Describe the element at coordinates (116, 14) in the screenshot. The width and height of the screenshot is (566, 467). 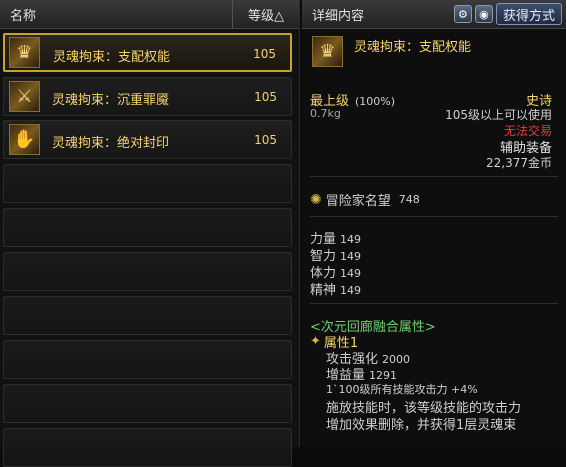
I see `name-column-header: 名称` at that location.